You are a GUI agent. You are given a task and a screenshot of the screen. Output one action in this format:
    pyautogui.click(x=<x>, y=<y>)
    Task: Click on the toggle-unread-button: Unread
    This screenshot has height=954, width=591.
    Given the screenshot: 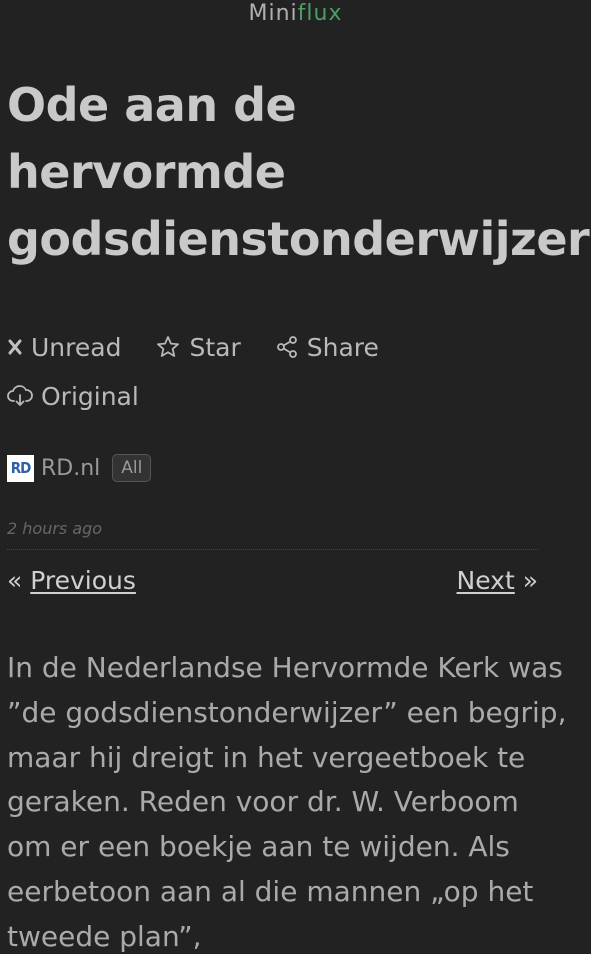 What is the action you would take?
    pyautogui.click(x=64, y=347)
    